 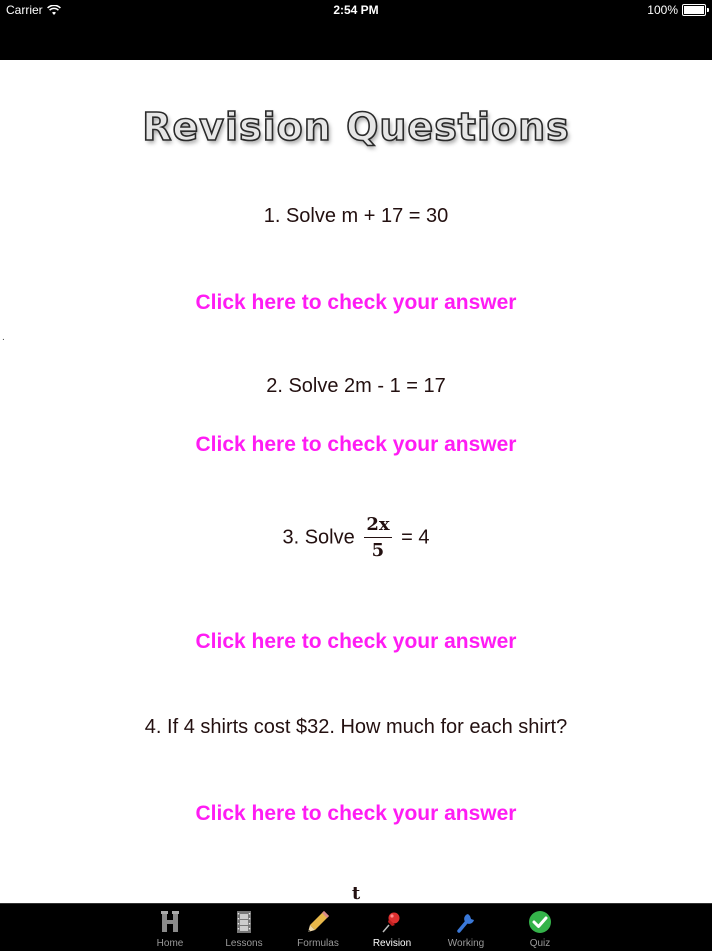 I want to click on status-time: 2:54 PM, so click(x=356, y=10).